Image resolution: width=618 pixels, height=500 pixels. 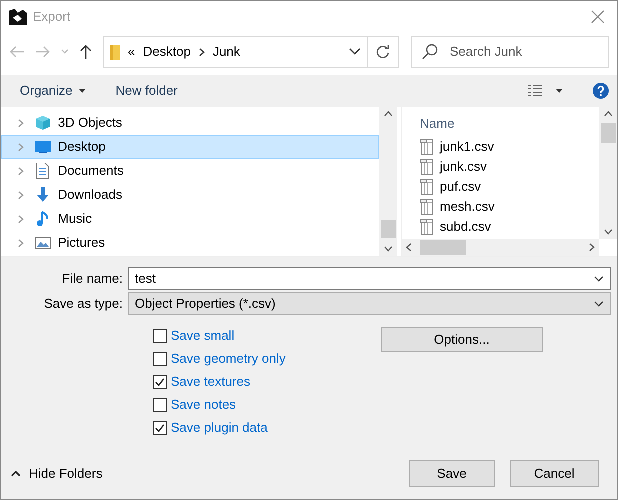 What do you see at coordinates (219, 428) in the screenshot?
I see `checkbox-label: Save plugin data` at bounding box center [219, 428].